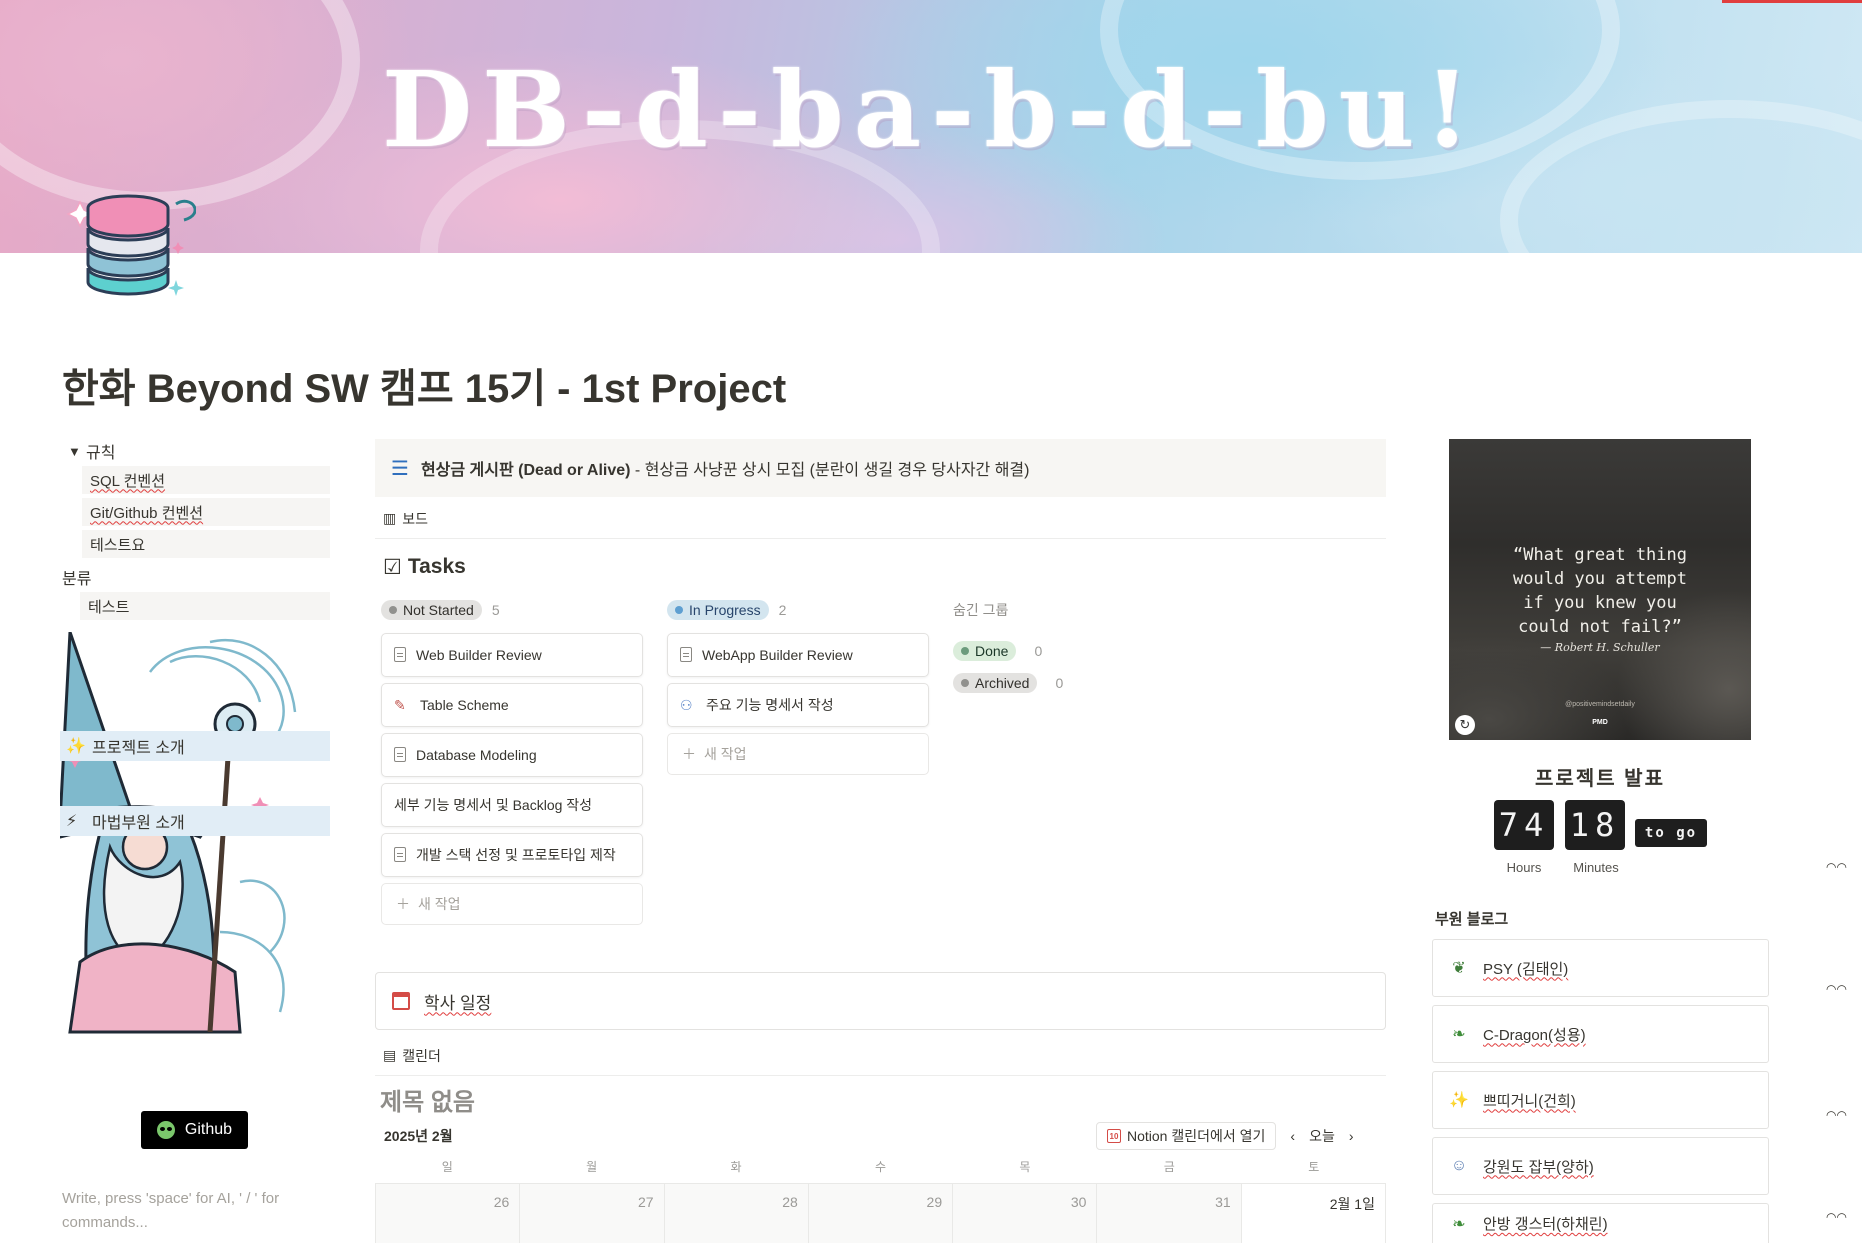 This screenshot has height=1243, width=1862. What do you see at coordinates (495, 610) in the screenshot?
I see `column-count: 5` at bounding box center [495, 610].